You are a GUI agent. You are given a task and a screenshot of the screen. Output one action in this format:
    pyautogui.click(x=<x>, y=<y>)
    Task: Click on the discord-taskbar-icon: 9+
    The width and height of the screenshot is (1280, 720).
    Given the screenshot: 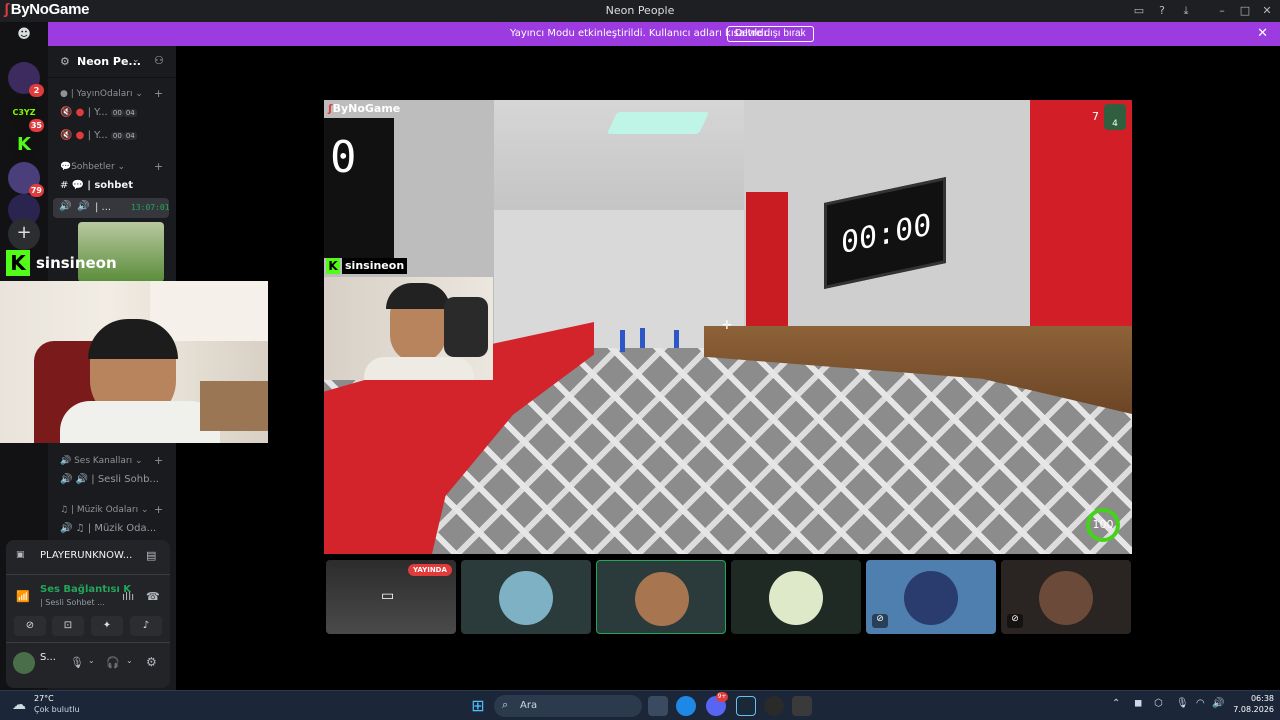 What is the action you would take?
    pyautogui.click(x=717, y=704)
    